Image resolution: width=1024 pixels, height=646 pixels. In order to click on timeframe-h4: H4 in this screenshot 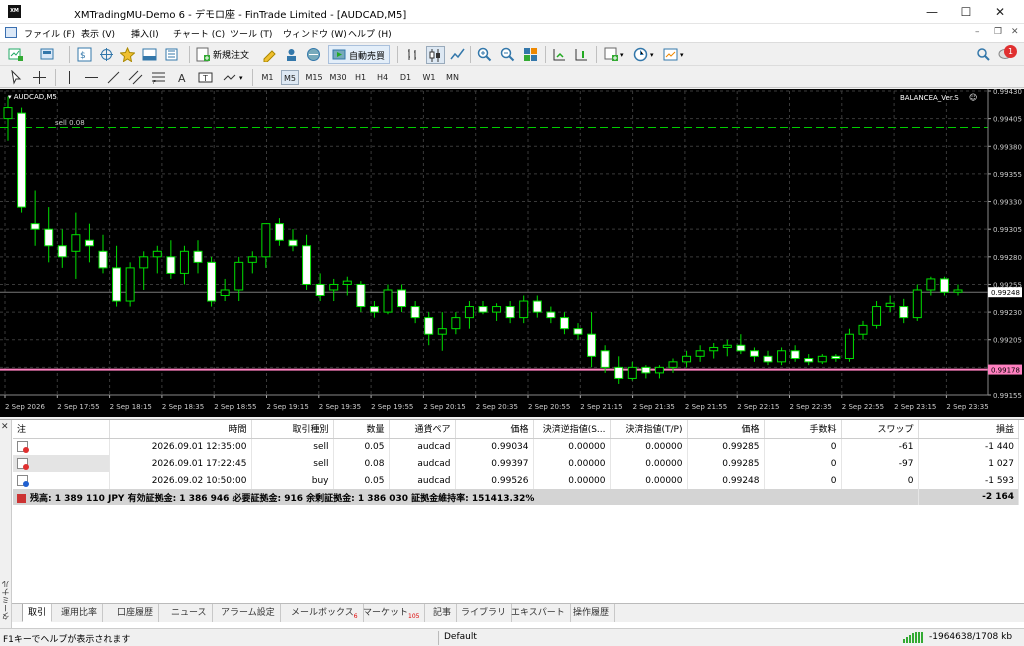, I will do `click(382, 77)`.